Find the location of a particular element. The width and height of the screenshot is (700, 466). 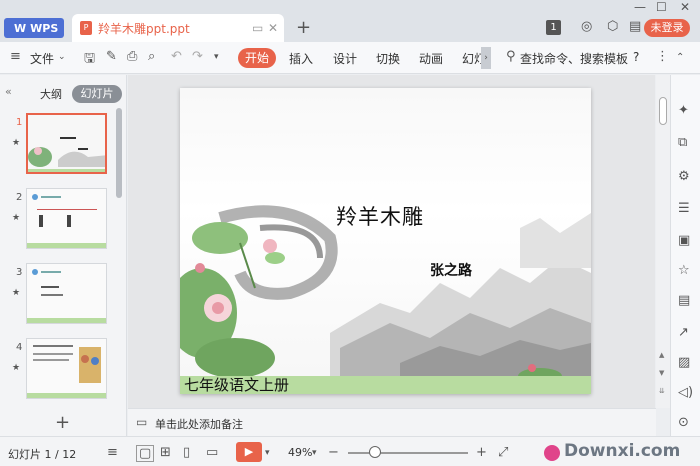

minimize-button: — is located at coordinates (640, 7).